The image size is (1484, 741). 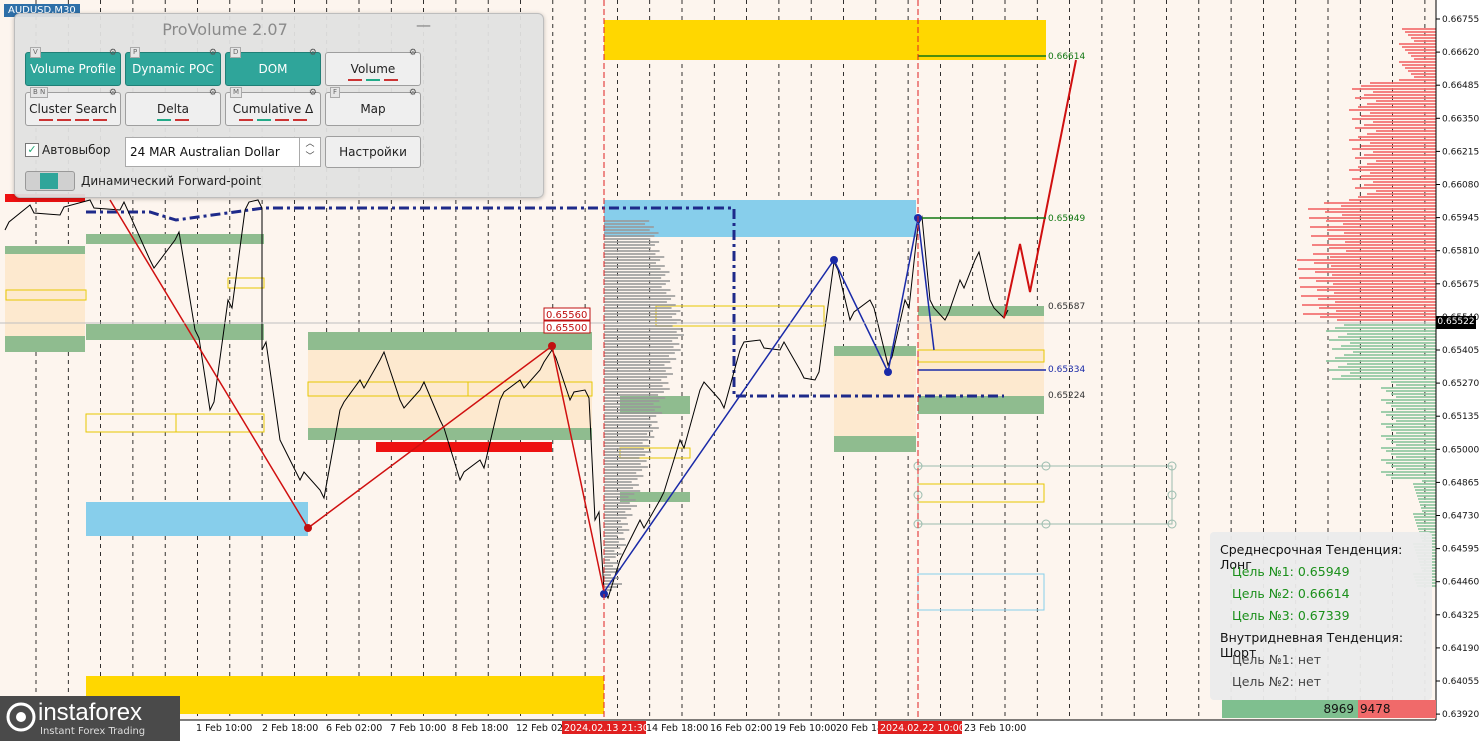 I want to click on cumulative-delta-button: M ⚙ Cumulative Δ, so click(x=273, y=106).